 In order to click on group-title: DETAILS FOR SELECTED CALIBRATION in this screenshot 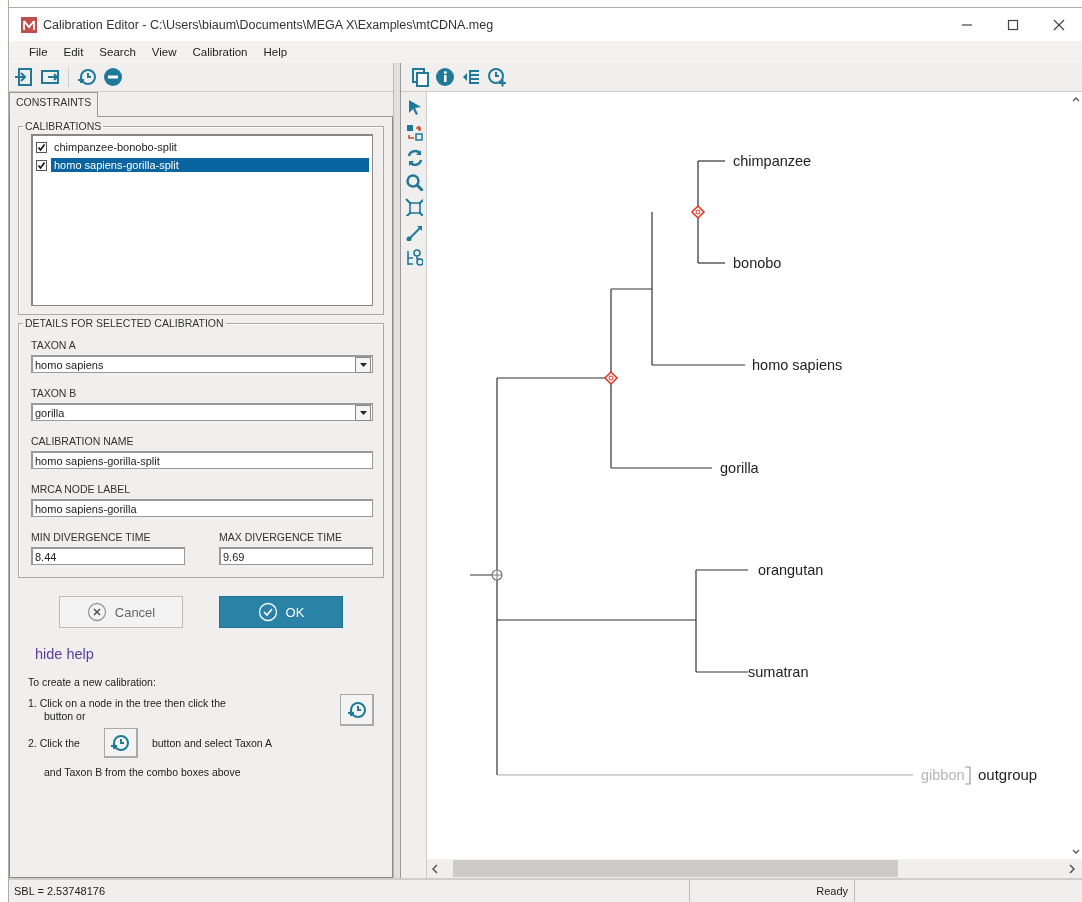, I will do `click(124, 323)`.